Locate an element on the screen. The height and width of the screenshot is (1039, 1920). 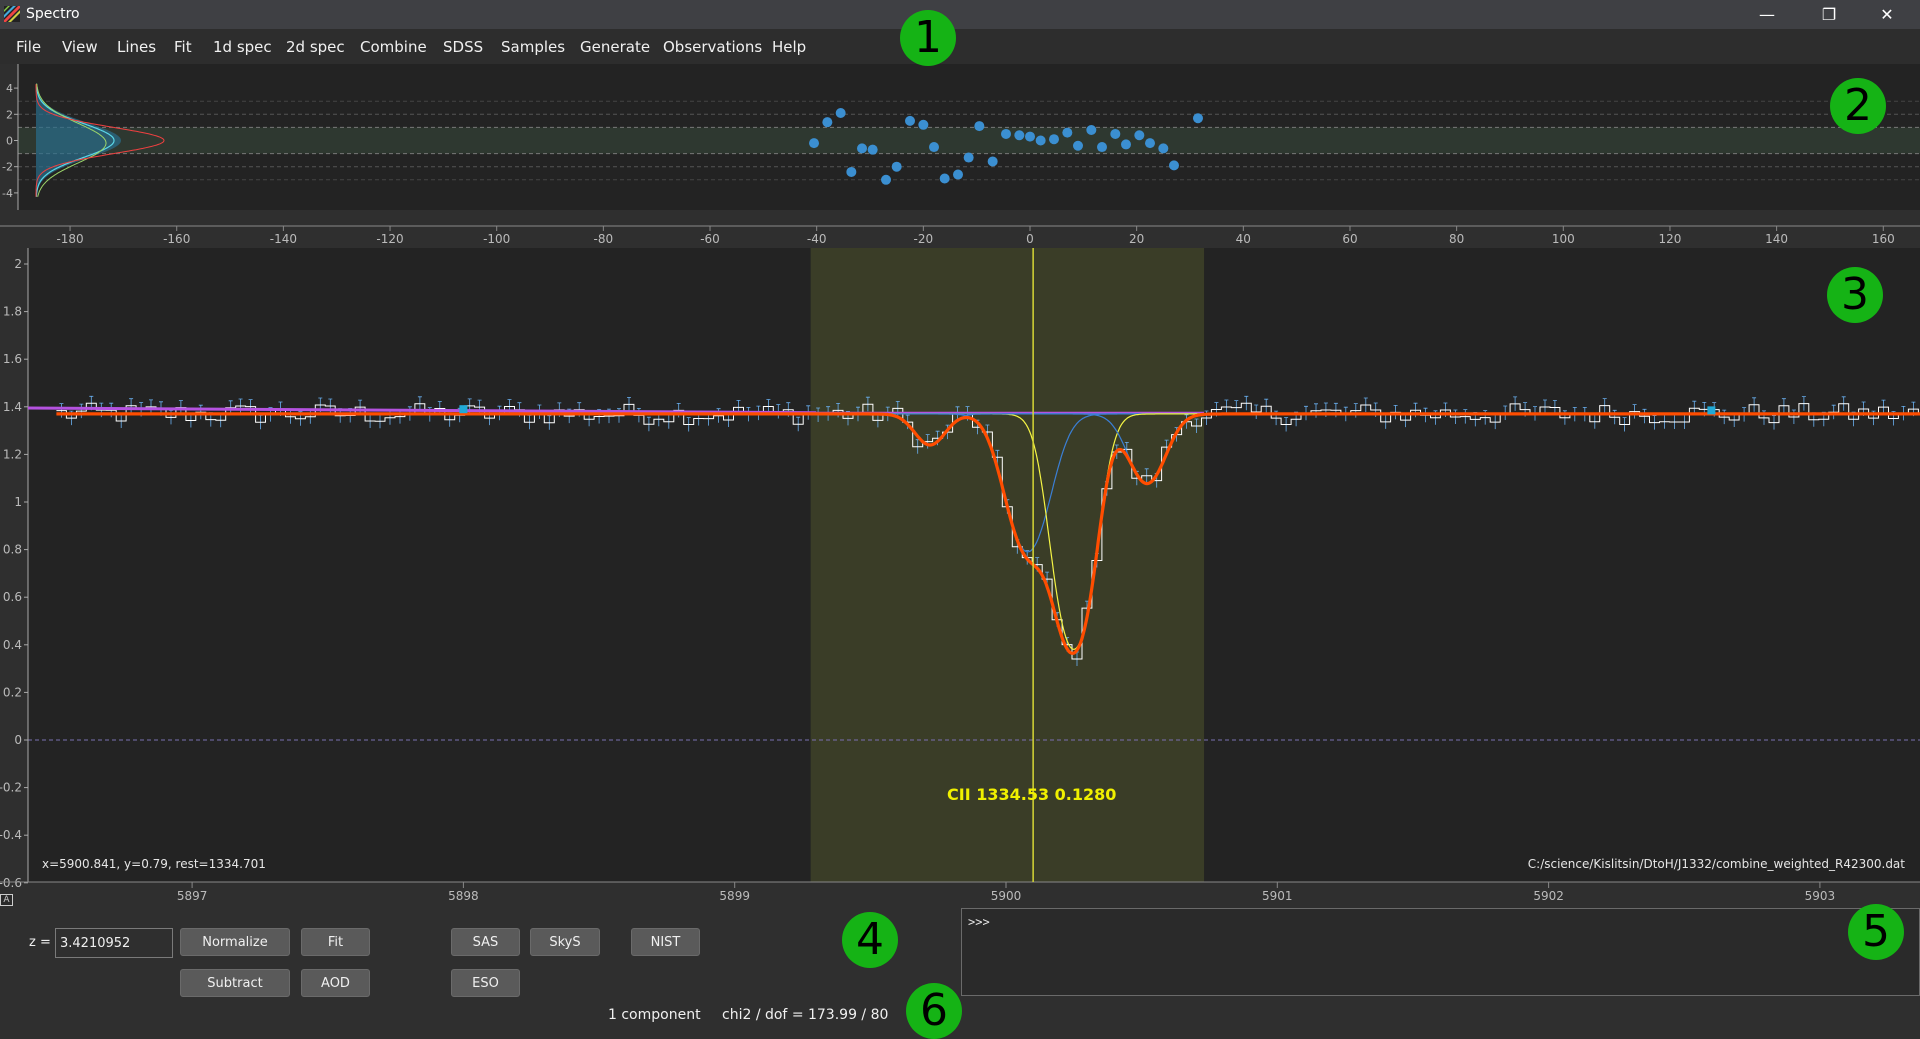
spectrum-y-tick-label: 0.8 is located at coordinates (12, 550).